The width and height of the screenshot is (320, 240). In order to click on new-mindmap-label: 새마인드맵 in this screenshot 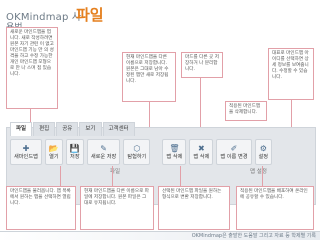, I will do `click(26, 157)`.